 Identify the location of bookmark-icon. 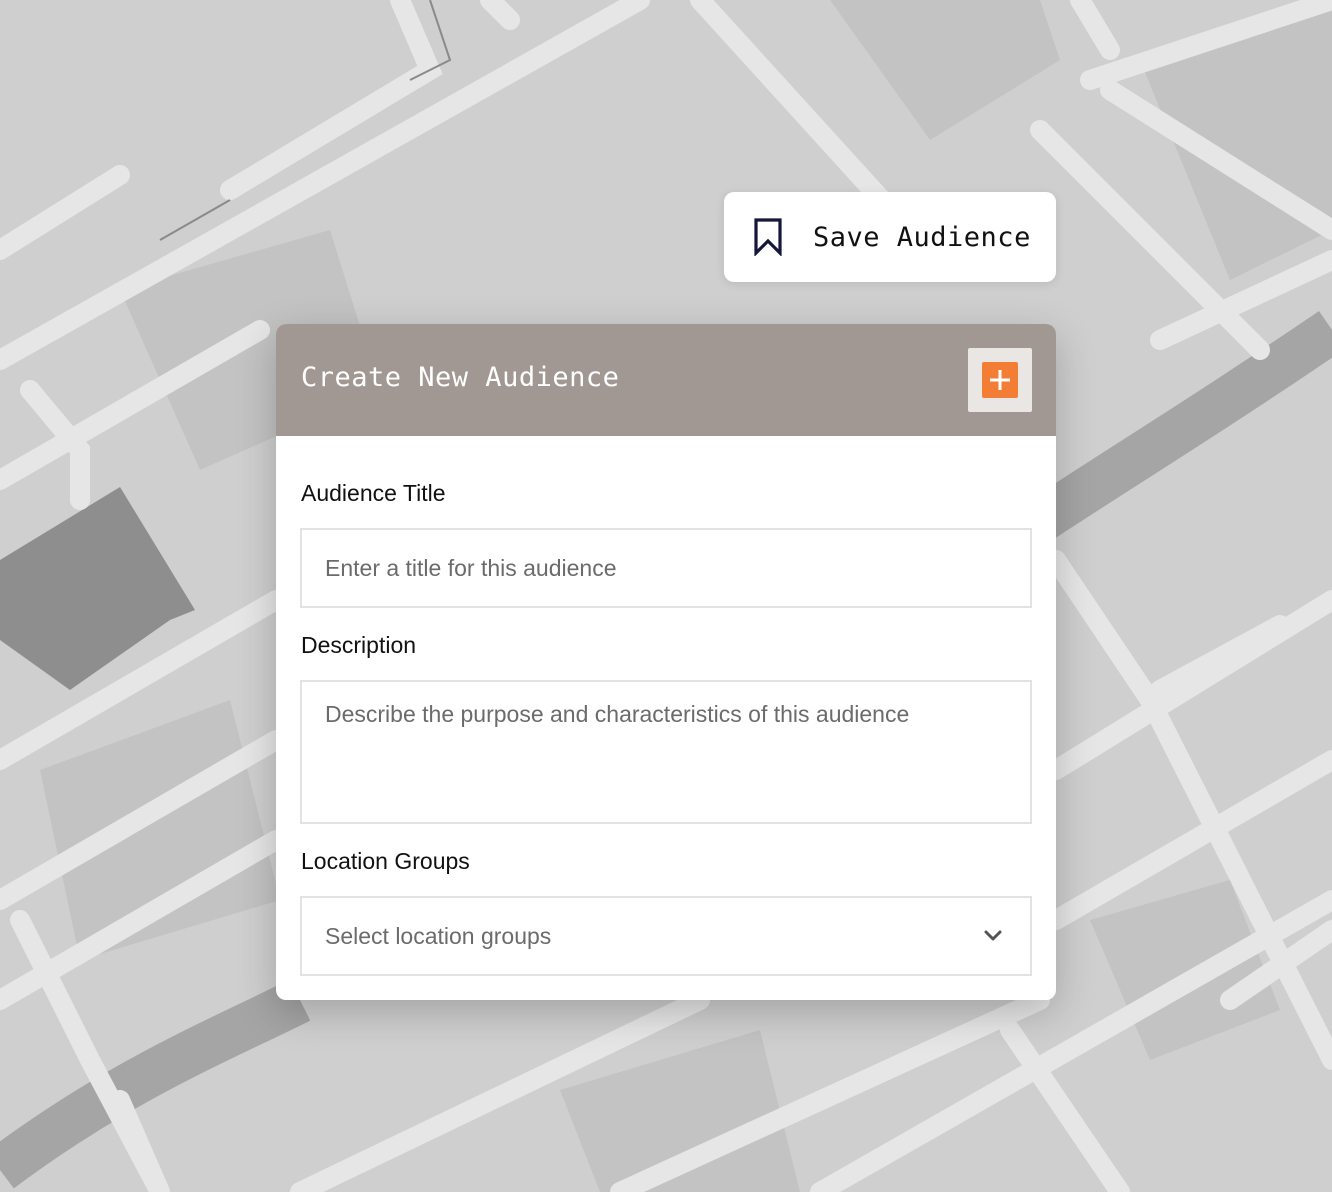
(768, 237).